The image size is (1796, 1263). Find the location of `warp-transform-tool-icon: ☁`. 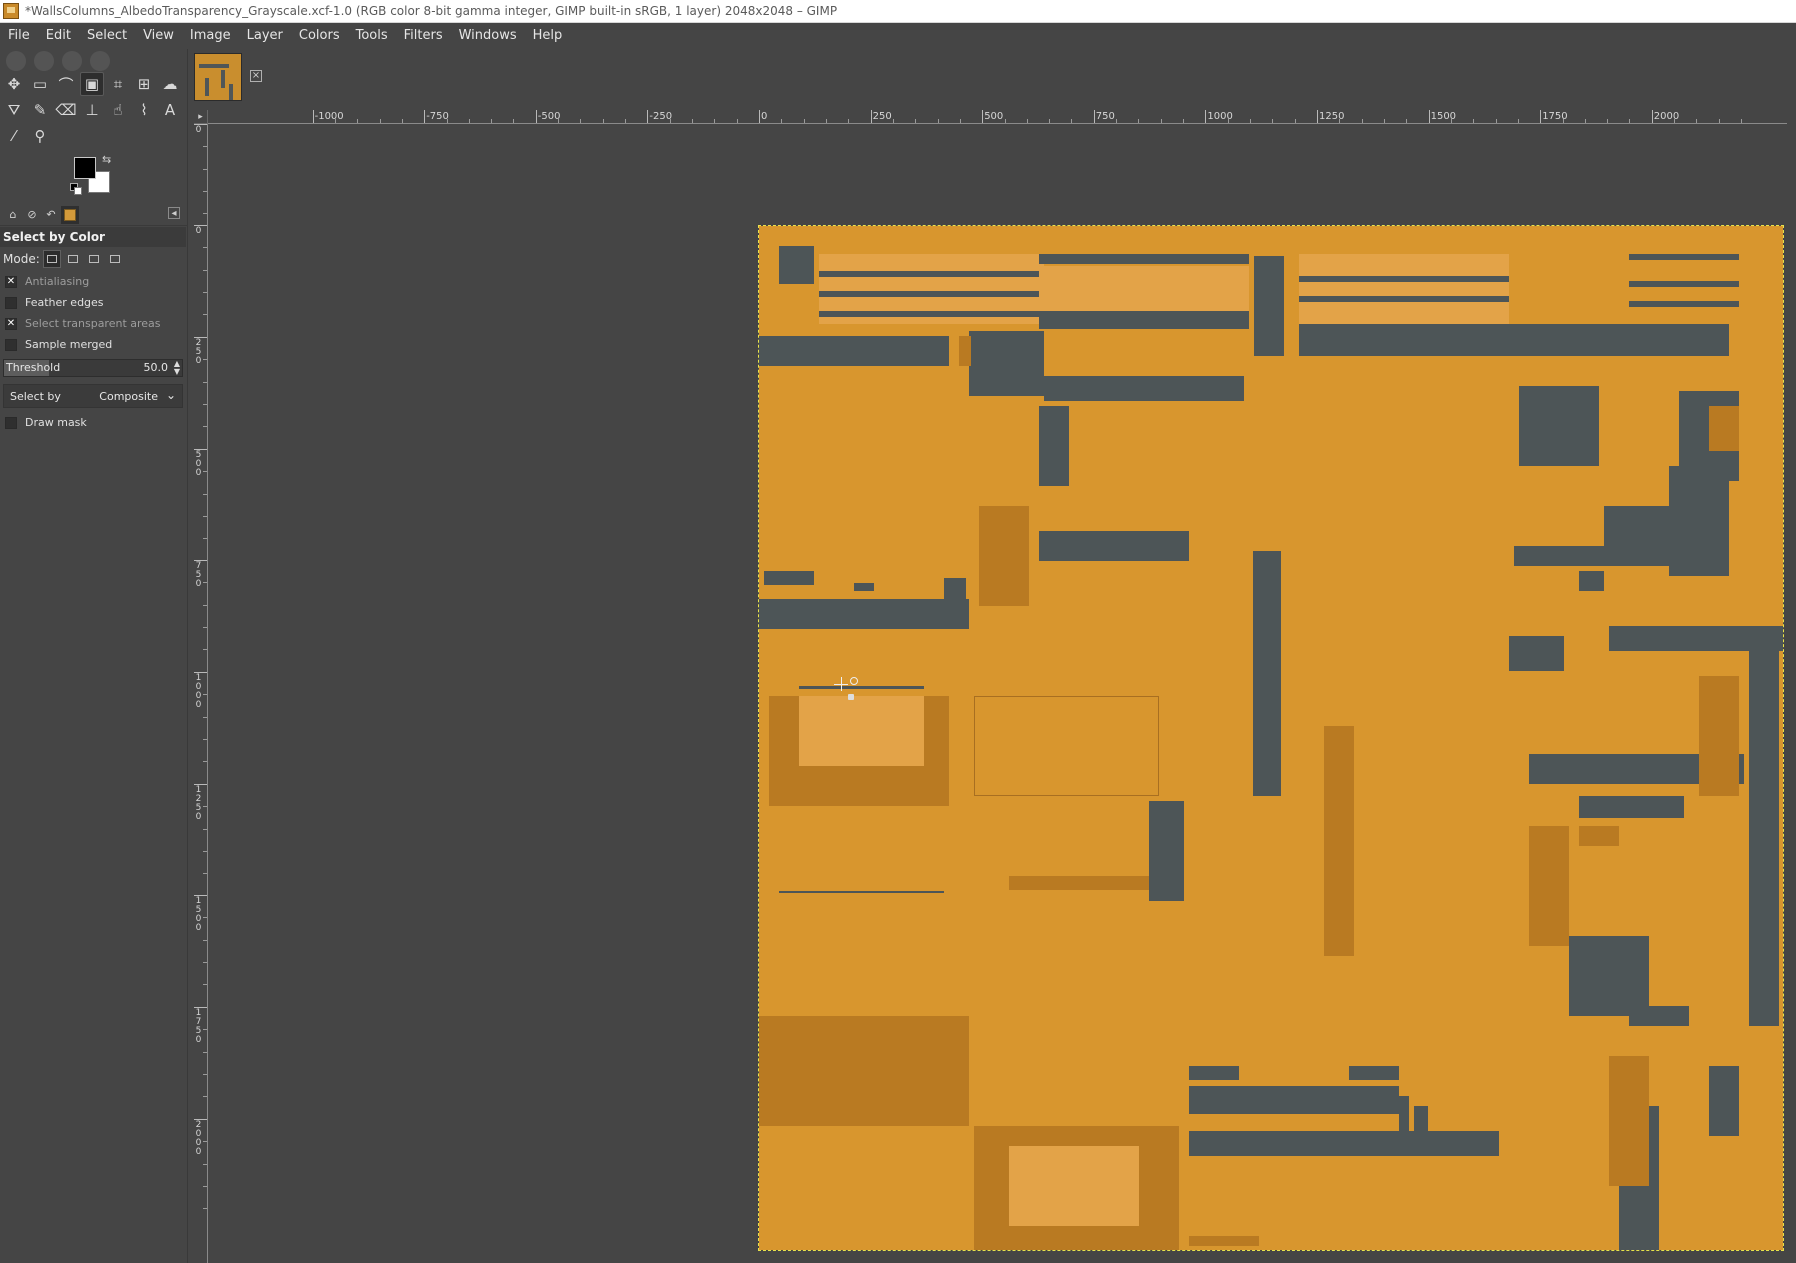

warp-transform-tool-icon: ☁ is located at coordinates (170, 84).